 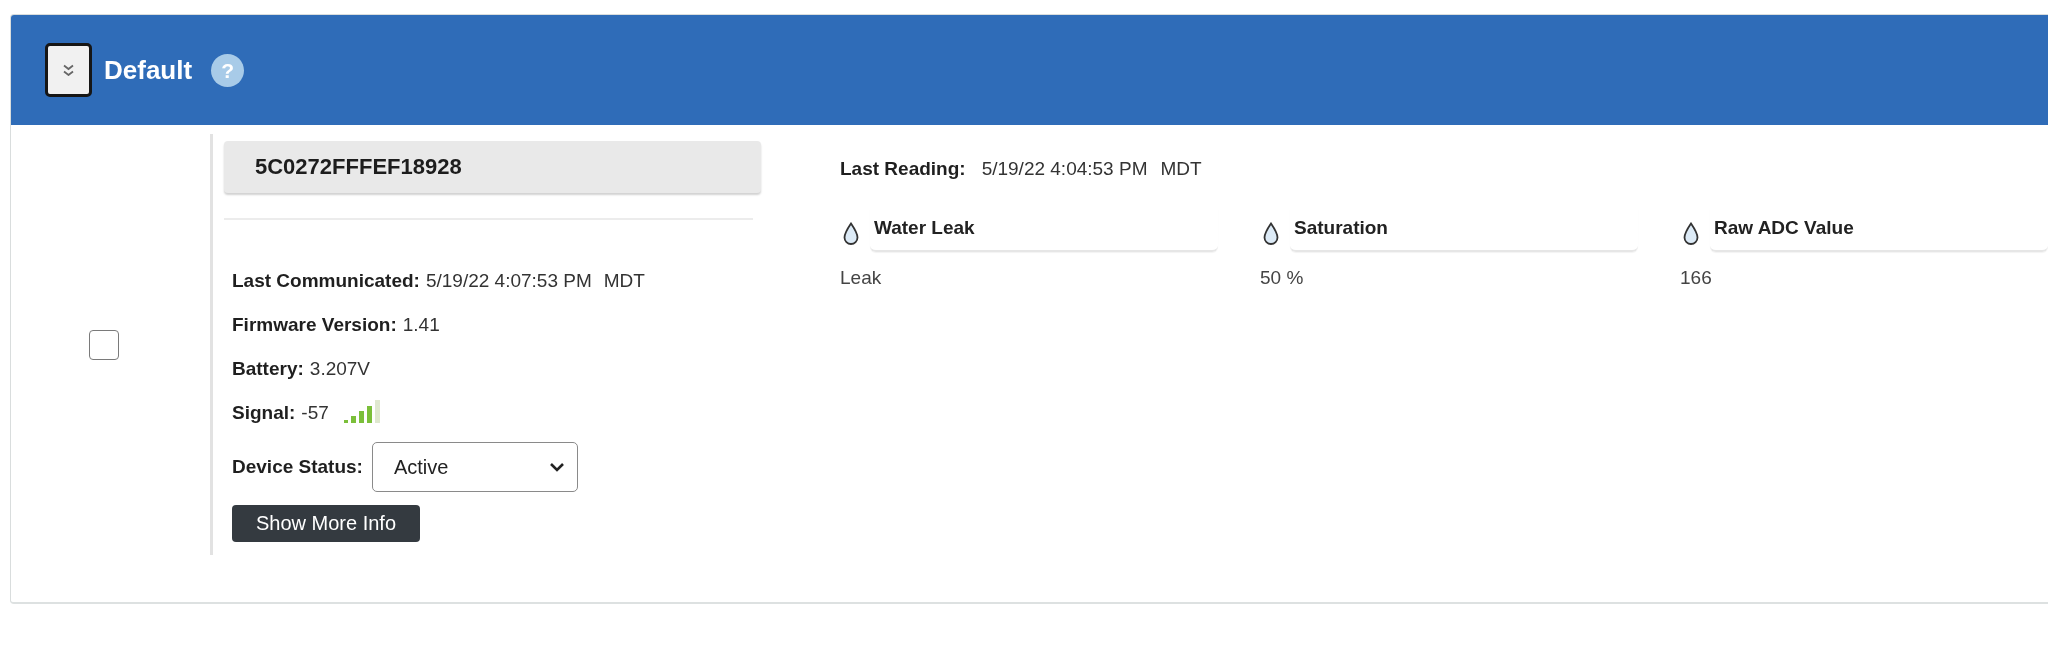 I want to click on double-chevron-icon, so click(x=68, y=70).